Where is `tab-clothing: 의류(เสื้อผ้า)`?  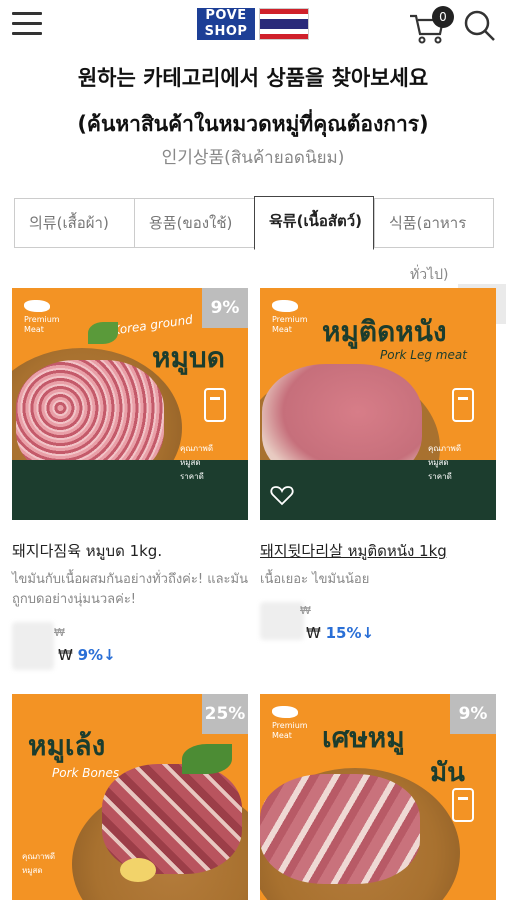
tab-clothing: 의류(เสื้อผ้า) is located at coordinates (75, 223).